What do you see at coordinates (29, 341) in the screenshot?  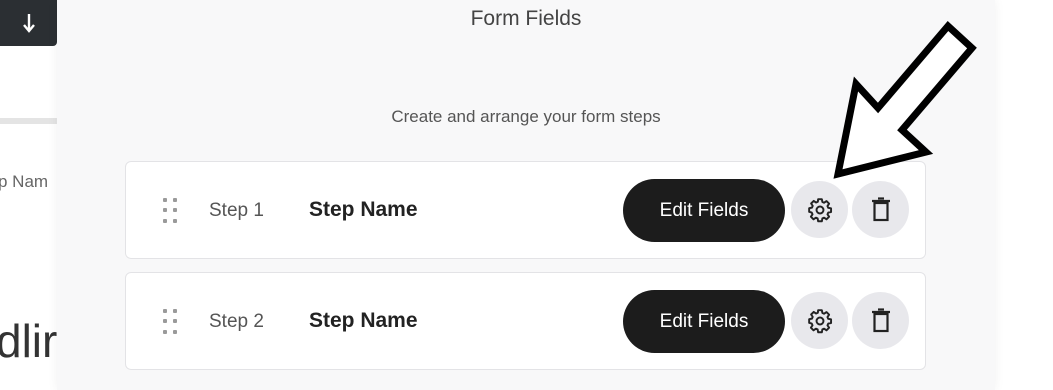 I see `background-headline: dlir` at bounding box center [29, 341].